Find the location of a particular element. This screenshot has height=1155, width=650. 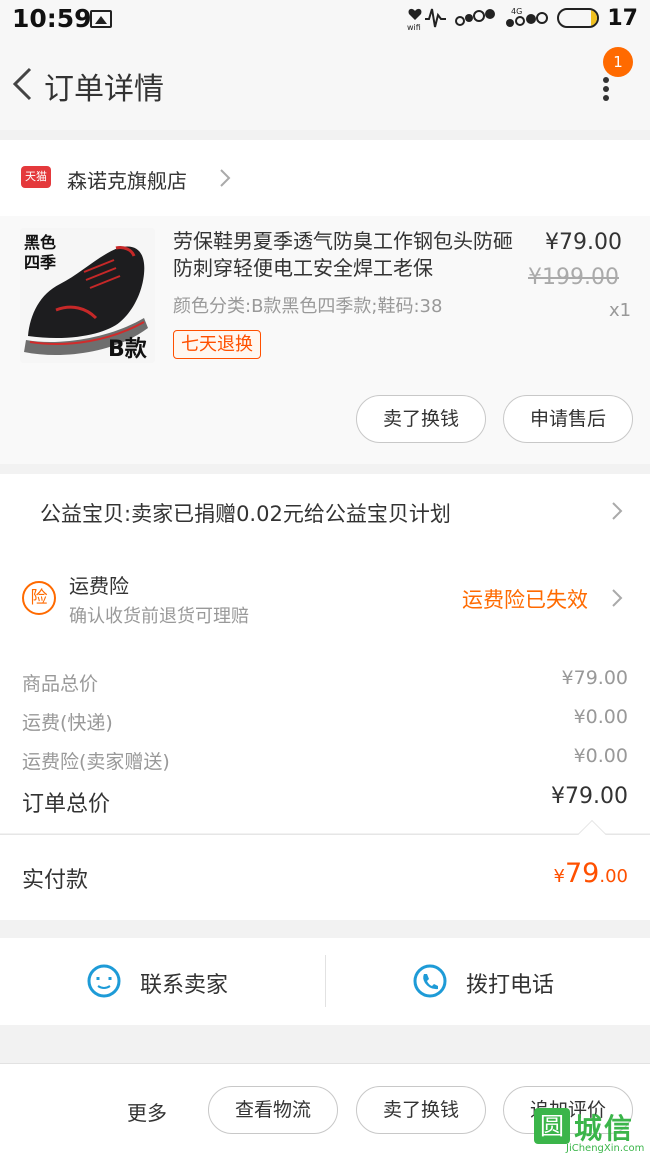

product-image: 黑色 四季 B款 is located at coordinates (87, 295).